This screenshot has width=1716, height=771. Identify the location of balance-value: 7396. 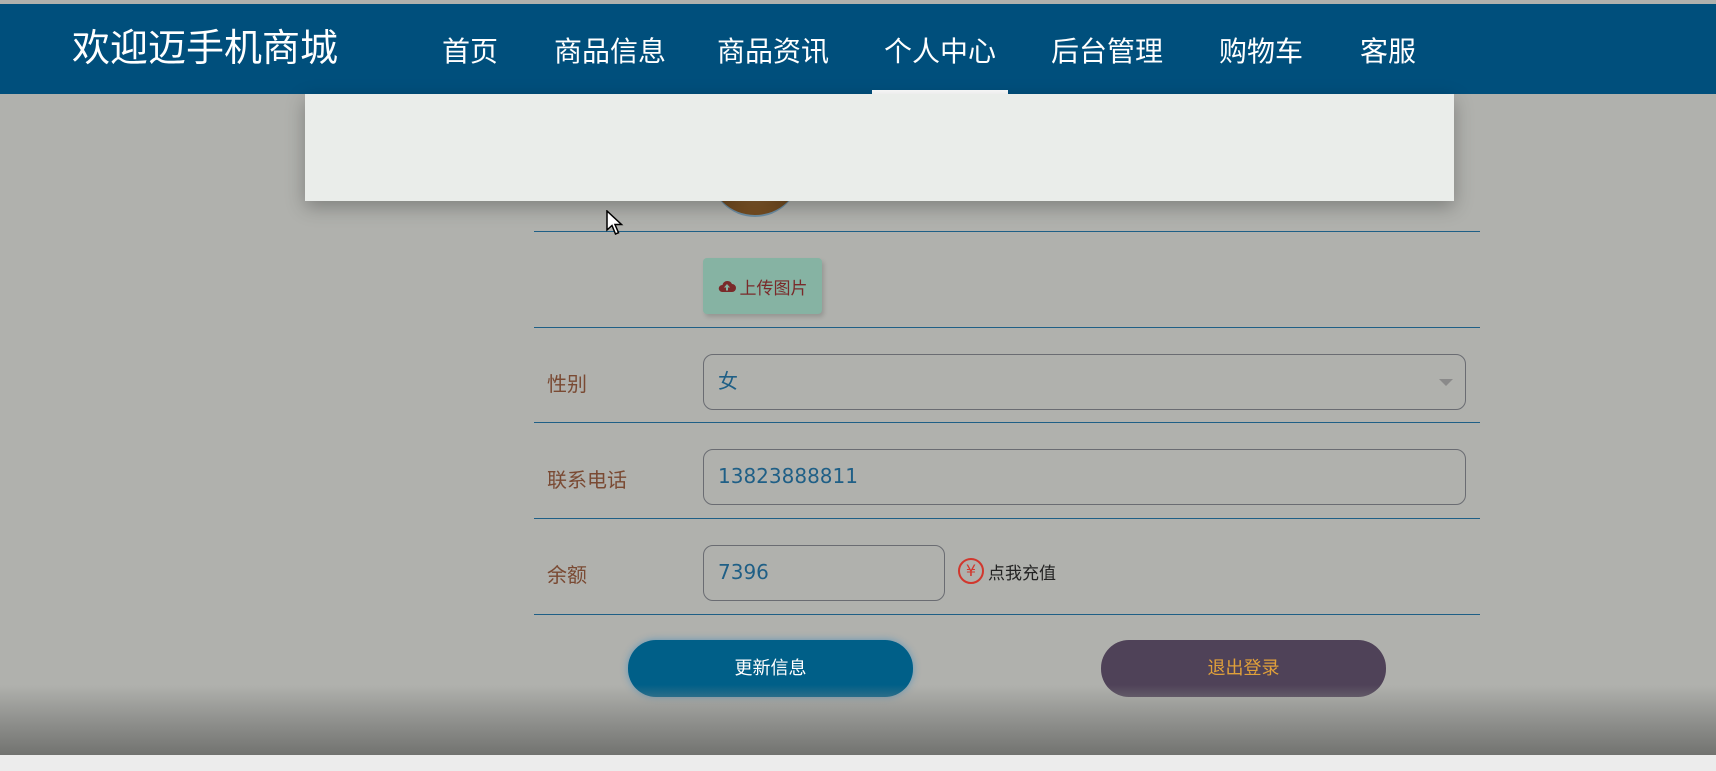
(743, 572).